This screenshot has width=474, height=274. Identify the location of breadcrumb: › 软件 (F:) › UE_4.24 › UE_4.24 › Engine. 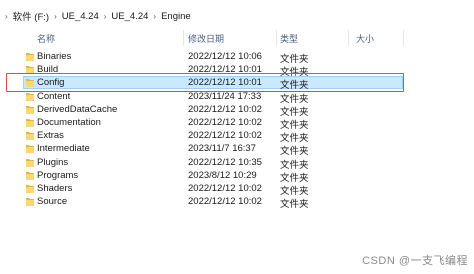
(235, 16).